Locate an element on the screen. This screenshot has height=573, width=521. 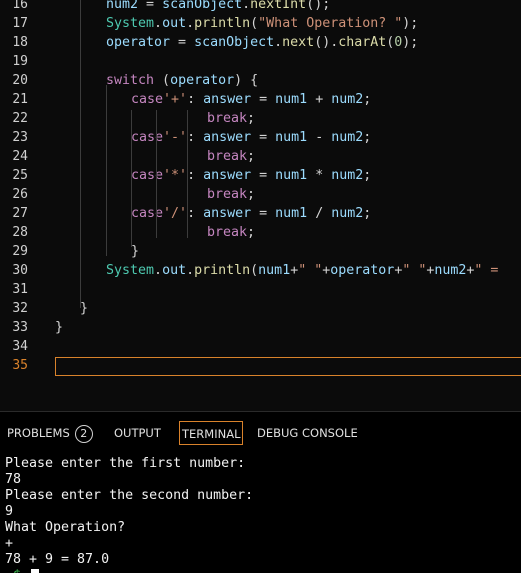
code-token: ( is located at coordinates (162, 80).